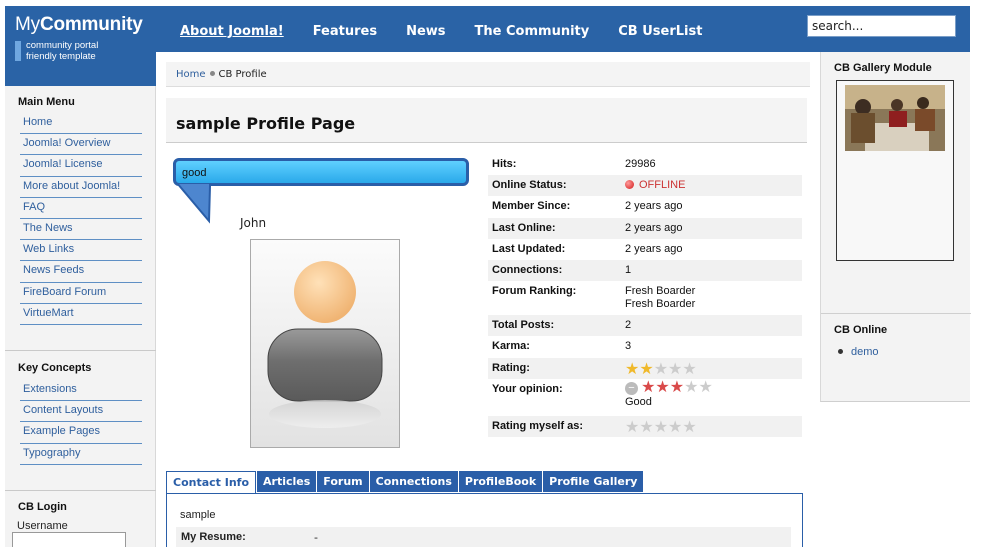 The image size is (981, 547). I want to click on nav-the-community: The Community, so click(532, 31).